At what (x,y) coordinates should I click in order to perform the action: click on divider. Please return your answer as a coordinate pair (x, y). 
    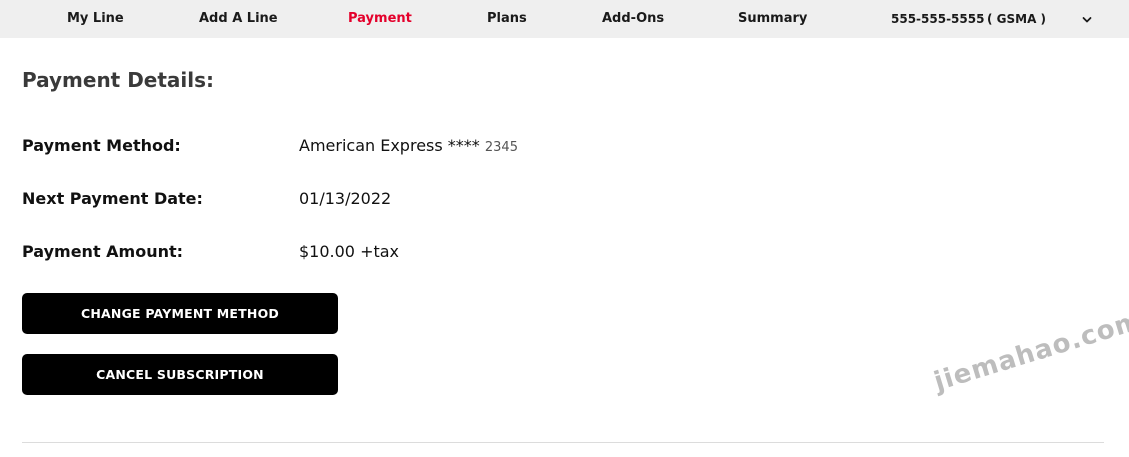
    Looking at the image, I should click on (563, 442).